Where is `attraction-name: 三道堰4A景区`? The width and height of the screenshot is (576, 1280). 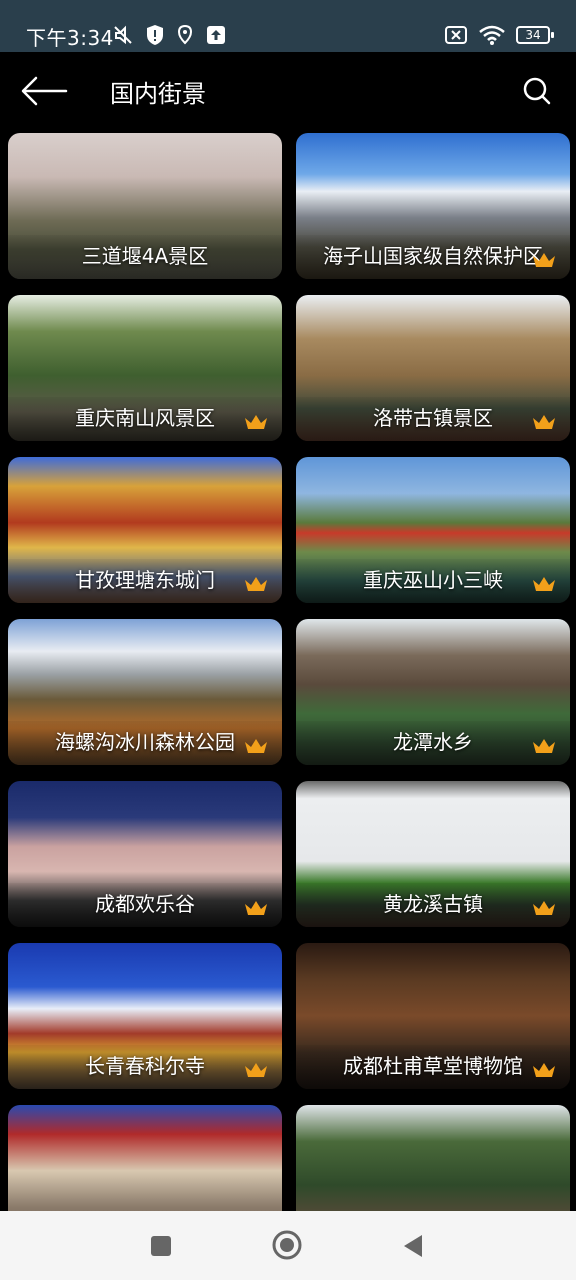
attraction-name: 三道堰4A景区 is located at coordinates (145, 256).